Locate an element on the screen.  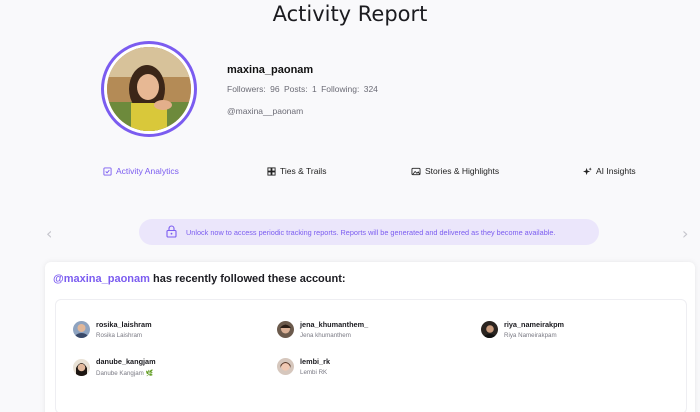
image-icon is located at coordinates (416, 171).